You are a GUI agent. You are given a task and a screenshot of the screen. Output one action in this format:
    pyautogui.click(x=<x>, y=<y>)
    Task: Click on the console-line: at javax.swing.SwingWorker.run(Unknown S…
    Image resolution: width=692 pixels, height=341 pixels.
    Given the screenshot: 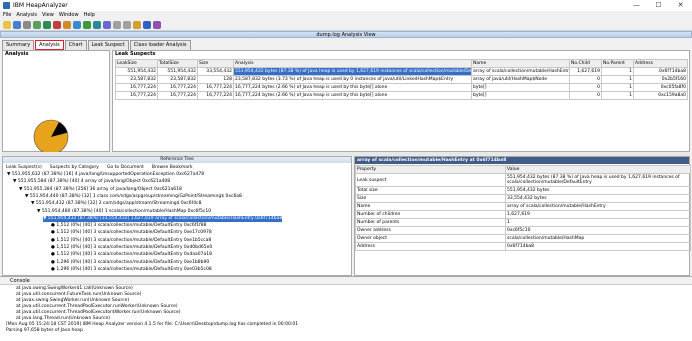 What is the action you would take?
    pyautogui.click(x=73, y=300)
    